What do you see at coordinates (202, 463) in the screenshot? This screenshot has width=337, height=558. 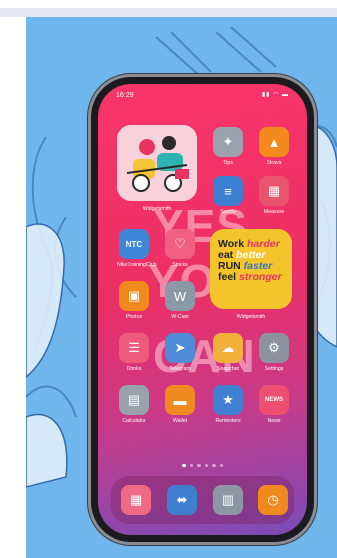 I see `page-indicator` at bounding box center [202, 463].